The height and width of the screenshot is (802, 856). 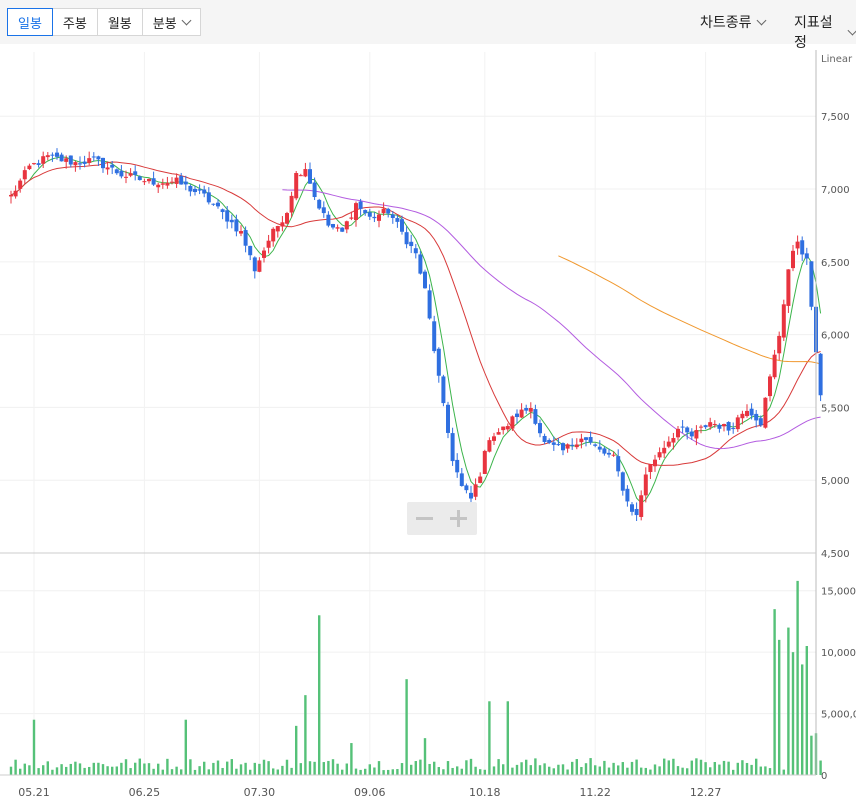 What do you see at coordinates (30, 22) in the screenshot?
I see `tab-daily: 일봉` at bounding box center [30, 22].